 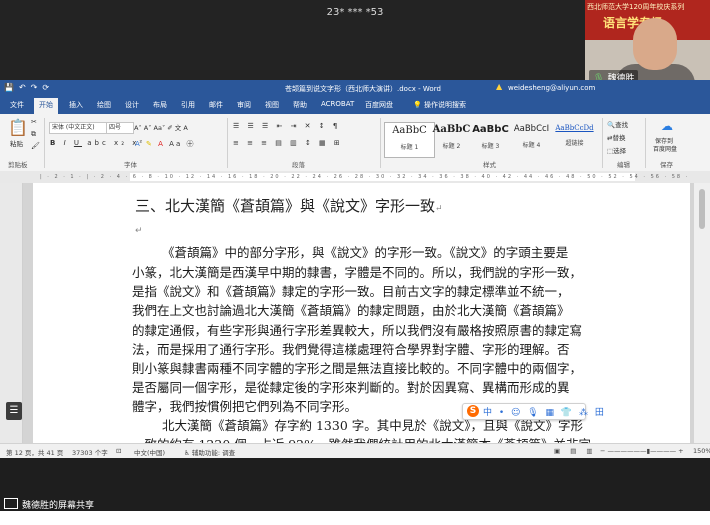 What do you see at coordinates (365, 251) in the screenshot?
I see `doc-line: 《蒼頡篇》中的部分字形，與《說文》的字形一致。《說文》的字頭主要是` at bounding box center [365, 251].